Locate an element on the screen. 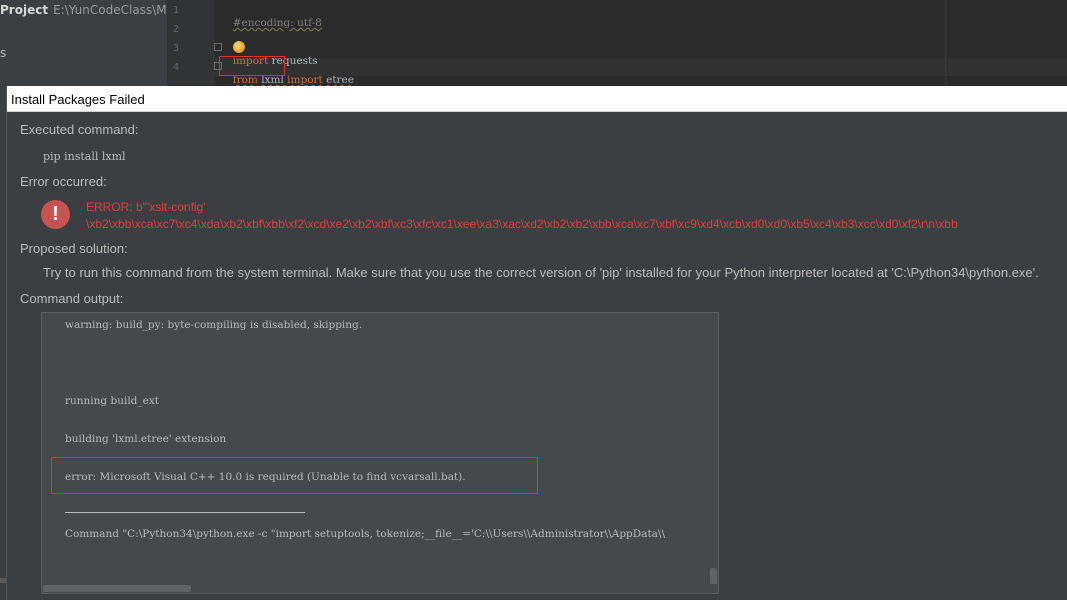  executed-command-text: pip install lxml is located at coordinates (84, 156).